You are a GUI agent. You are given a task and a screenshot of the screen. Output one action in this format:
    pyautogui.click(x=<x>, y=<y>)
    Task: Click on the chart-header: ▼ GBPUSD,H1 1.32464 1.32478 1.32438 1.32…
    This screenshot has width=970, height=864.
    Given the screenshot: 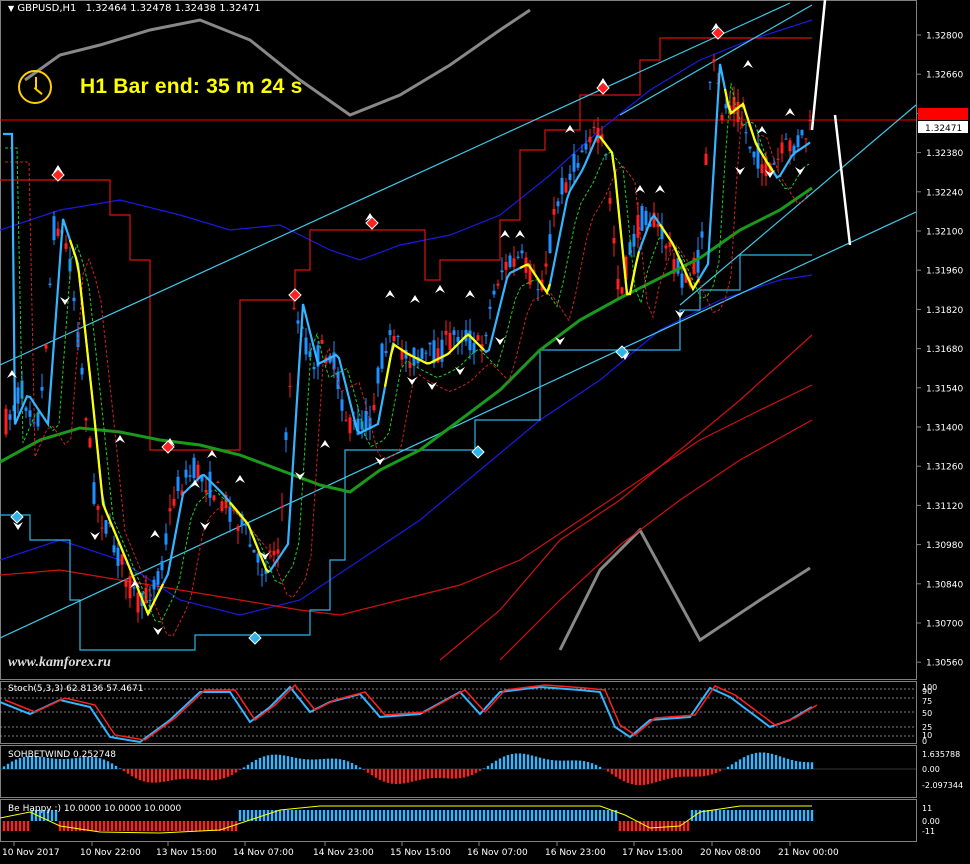 What is the action you would take?
    pyautogui.click(x=134, y=8)
    